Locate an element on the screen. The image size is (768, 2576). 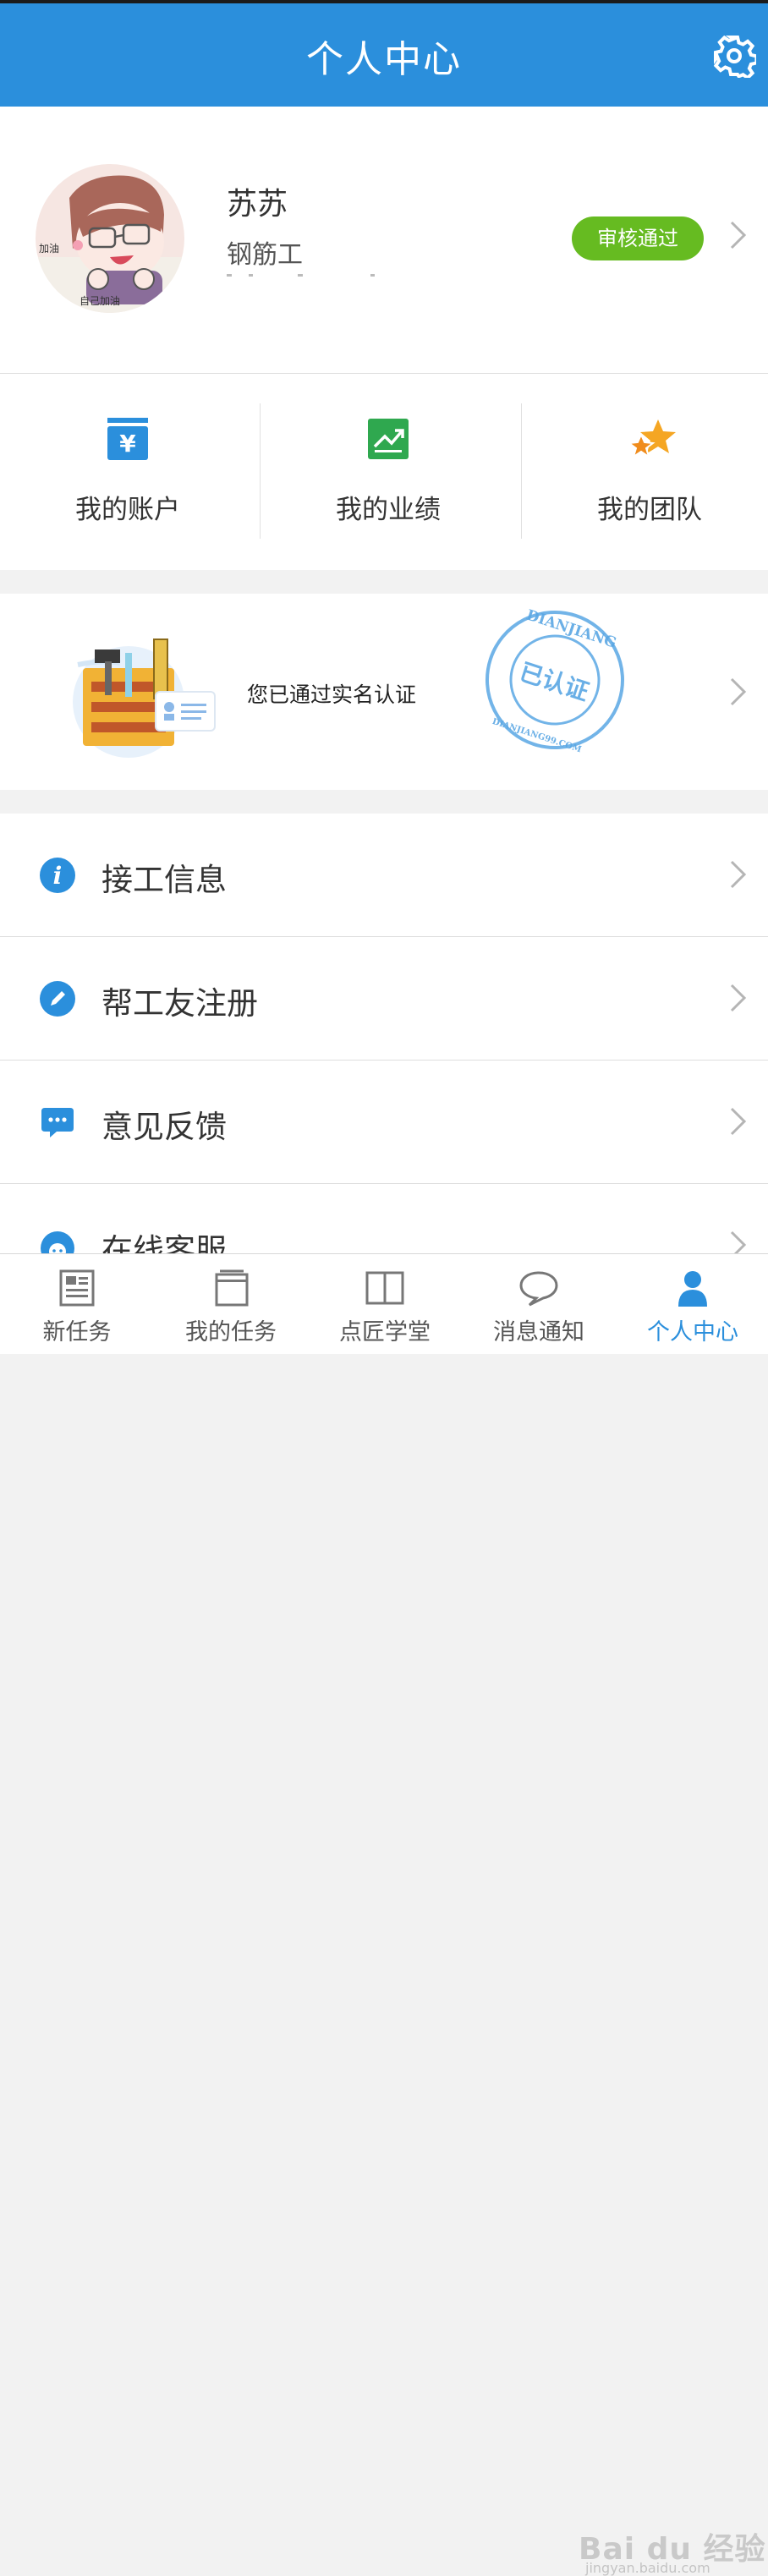
quick-menu: ¥ 我的账户 我的业绩 我的团队 is located at coordinates (384, 472).